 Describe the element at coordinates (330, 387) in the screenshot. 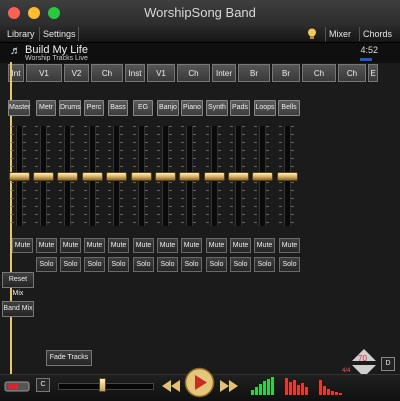

I see `click-level-meter-icon` at that location.